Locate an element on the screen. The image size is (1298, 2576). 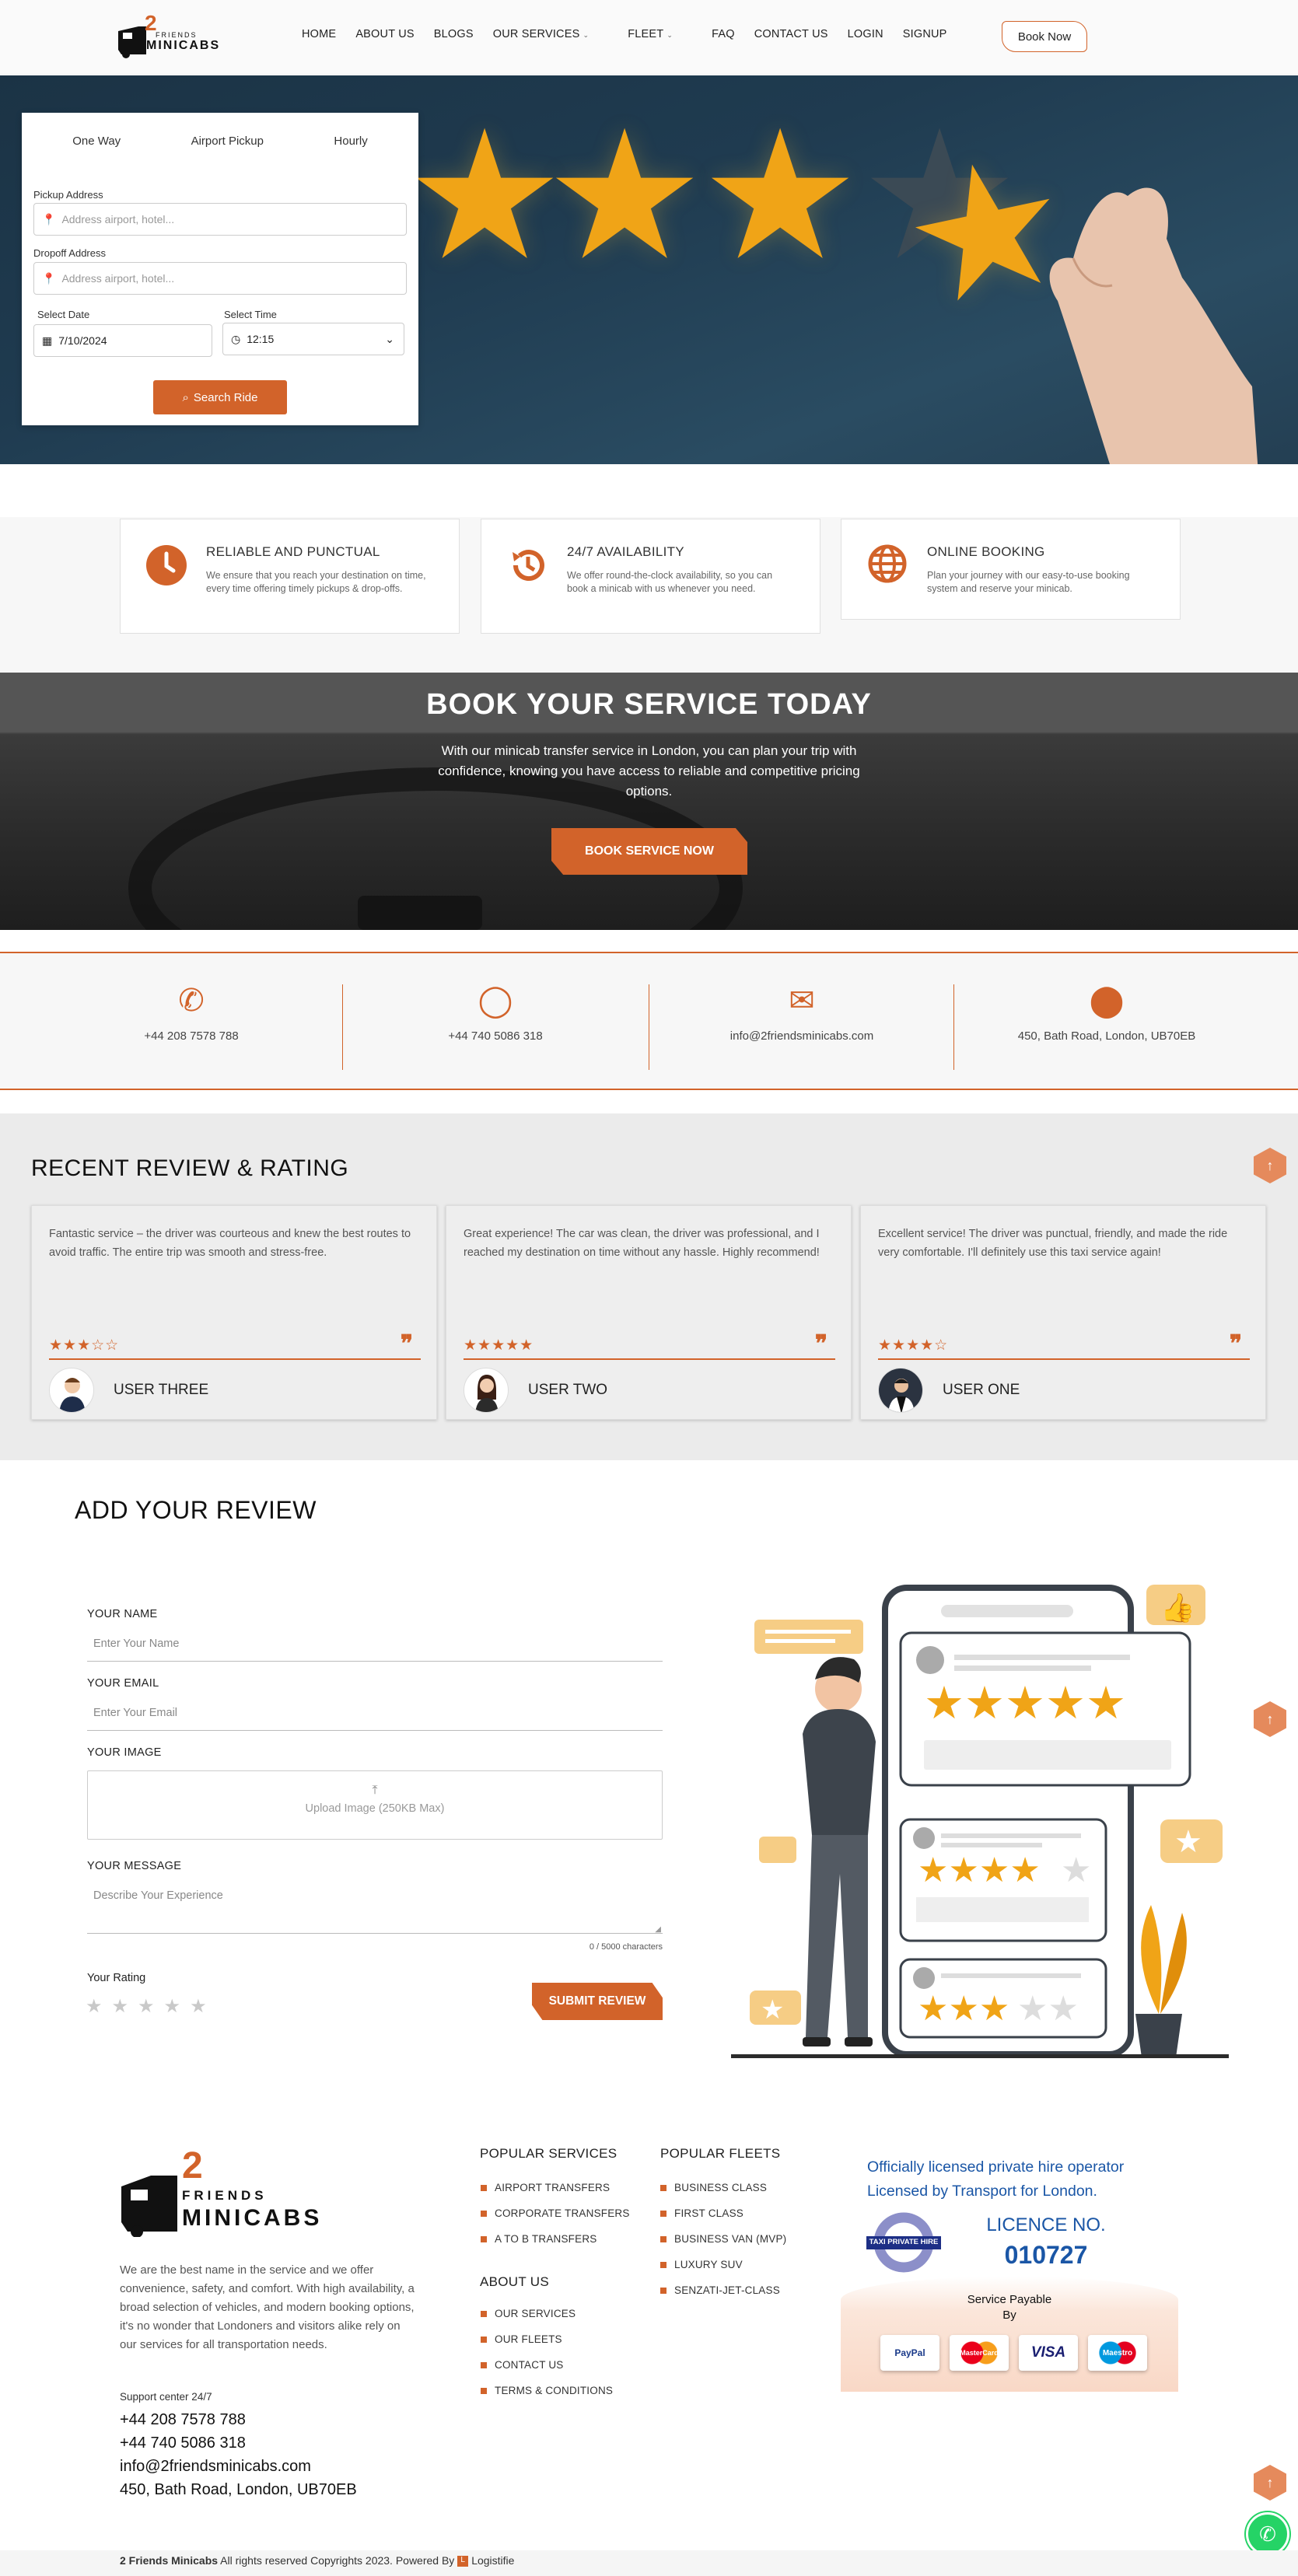
search-icon: ⌕ is located at coordinates (185, 397).